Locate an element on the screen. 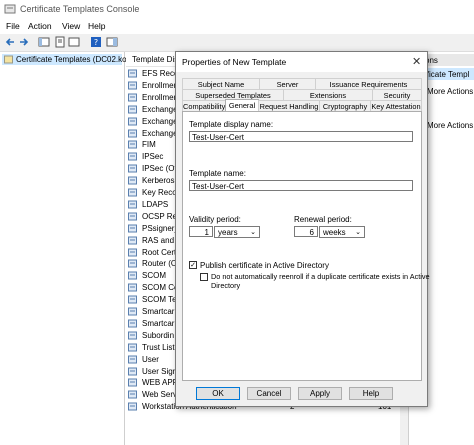 This screenshot has width=474, height=445. toolbar: ? is located at coordinates (237, 43).